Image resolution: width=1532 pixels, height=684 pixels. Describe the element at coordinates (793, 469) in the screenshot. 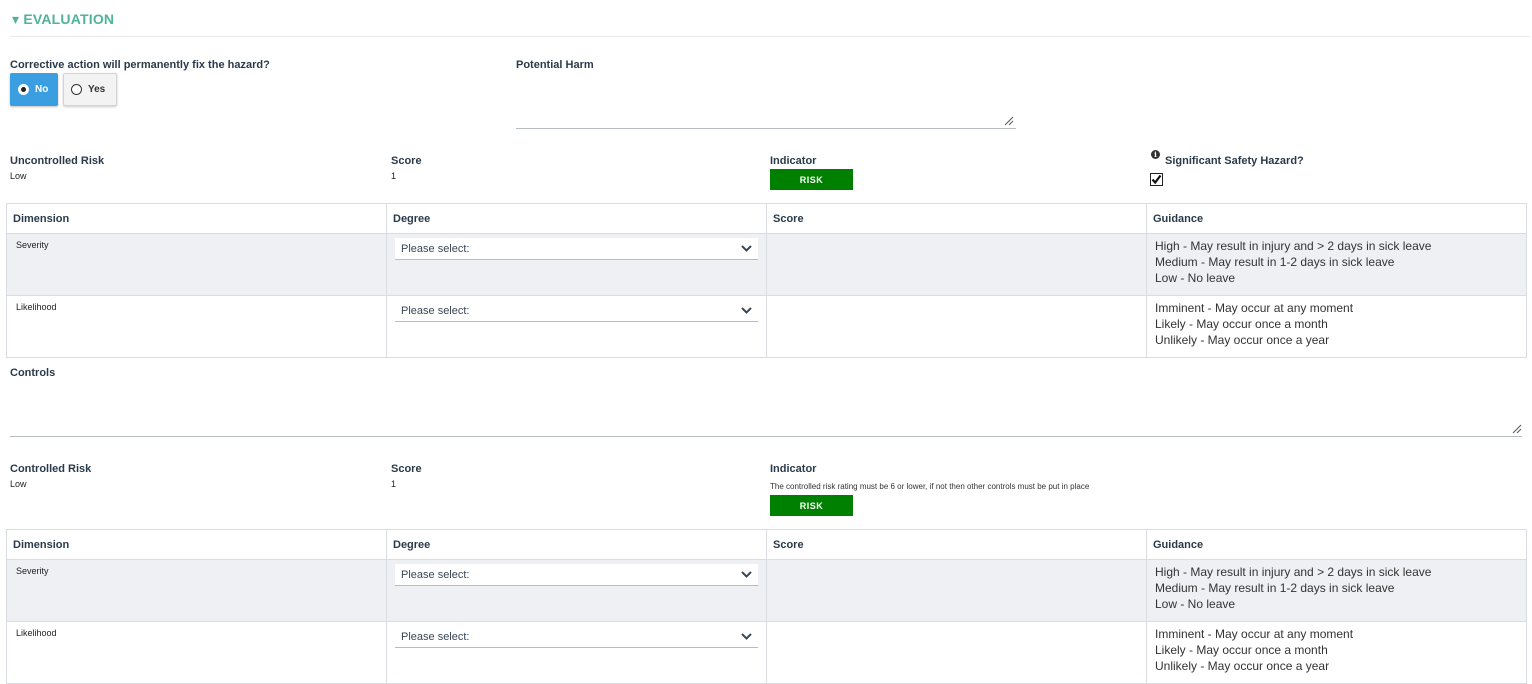

I see `controlled-indicator-label: Indicator` at that location.